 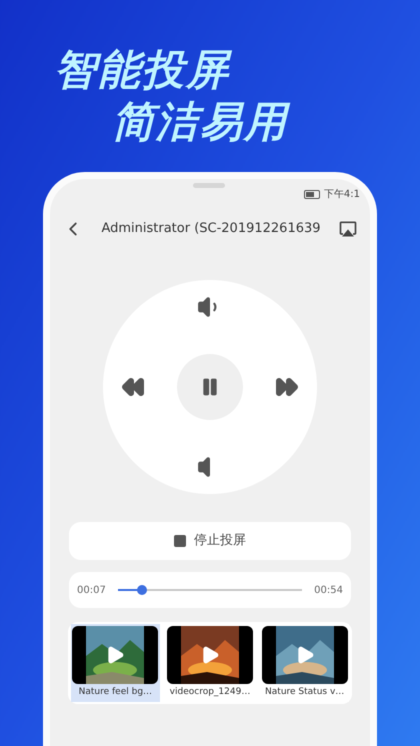 What do you see at coordinates (342, 195) in the screenshot?
I see `status-time: 下午4:1` at bounding box center [342, 195].